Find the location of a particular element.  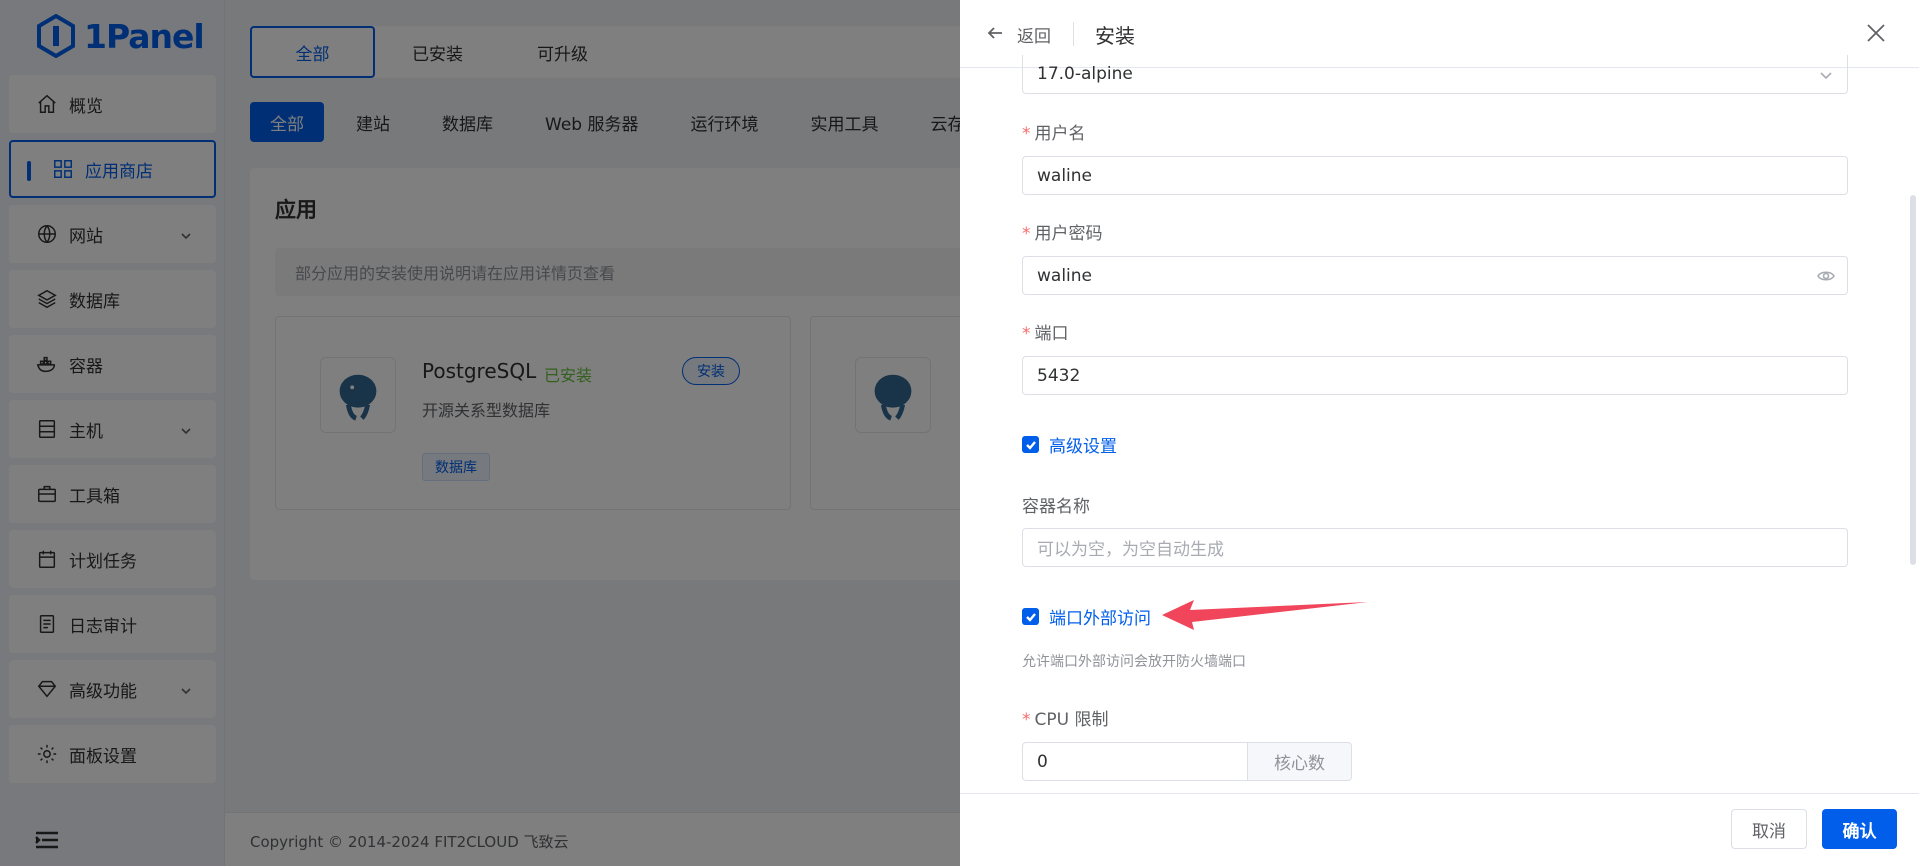

advanced-settings-checkbox: 高级设置 is located at coordinates (1069, 444).